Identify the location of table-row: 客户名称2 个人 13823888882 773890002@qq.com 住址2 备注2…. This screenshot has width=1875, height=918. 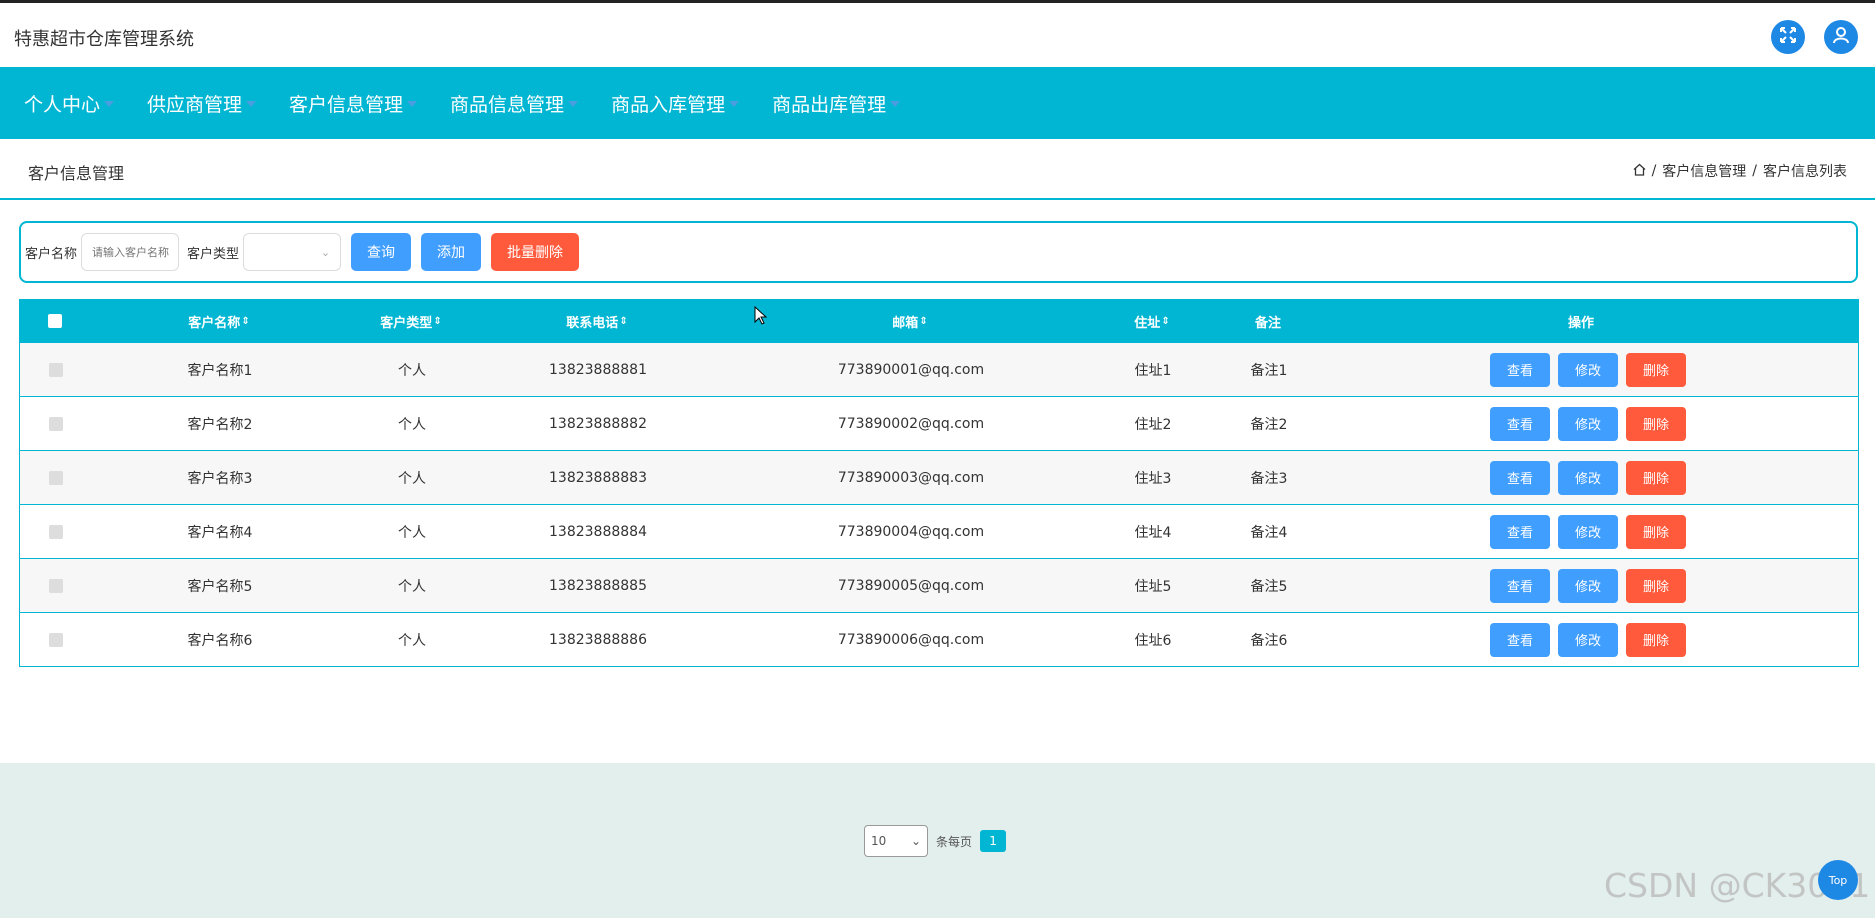
(939, 424).